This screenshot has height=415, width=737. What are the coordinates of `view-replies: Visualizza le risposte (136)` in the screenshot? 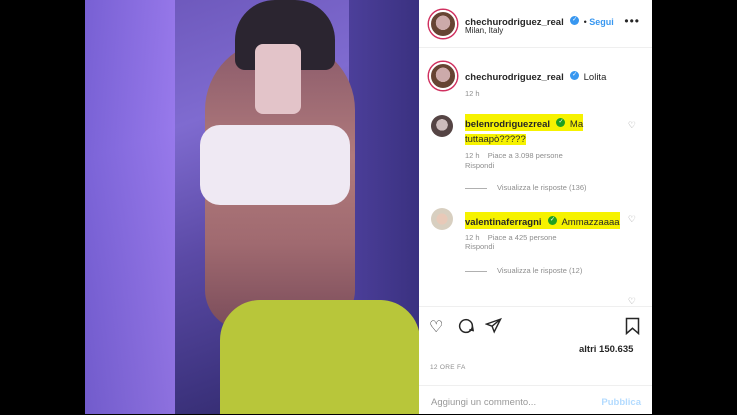 It's located at (526, 187).